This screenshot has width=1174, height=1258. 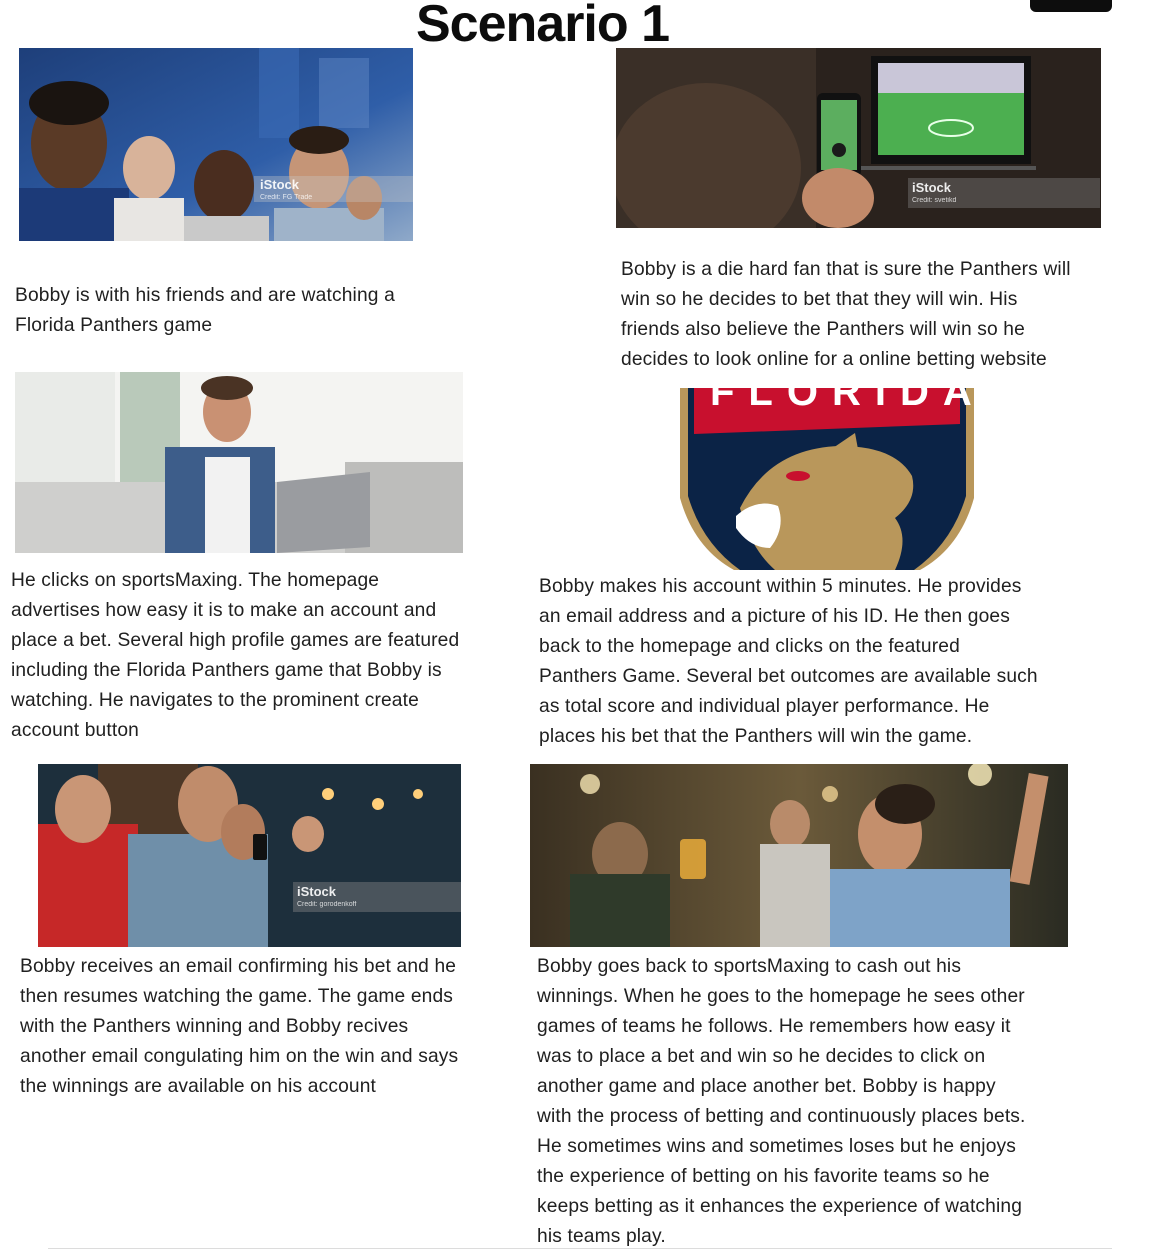 What do you see at coordinates (858, 138) in the screenshot?
I see `photo-phone-betting: iStock Credit: svetikd` at bounding box center [858, 138].